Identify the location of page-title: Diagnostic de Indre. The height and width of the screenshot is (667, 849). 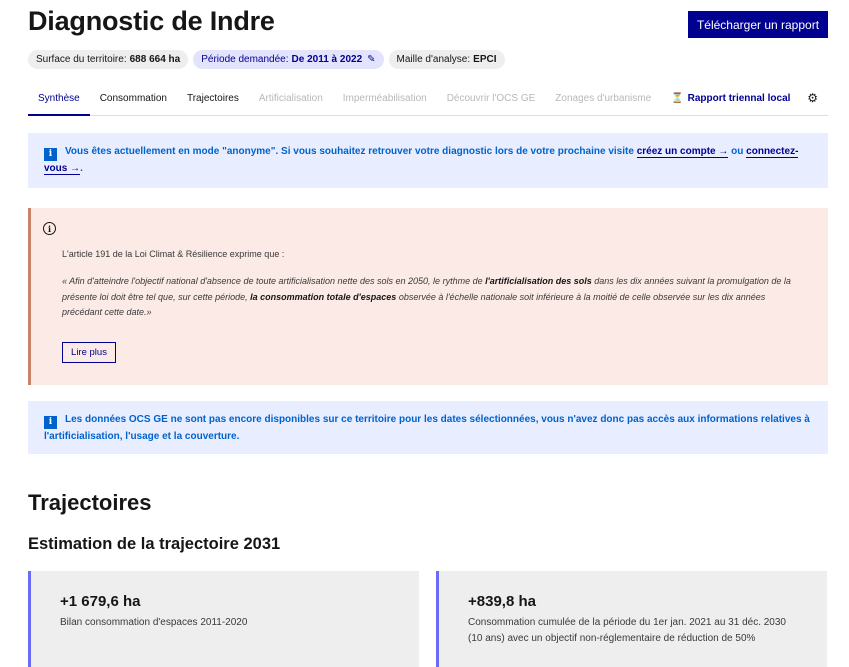
(151, 21).